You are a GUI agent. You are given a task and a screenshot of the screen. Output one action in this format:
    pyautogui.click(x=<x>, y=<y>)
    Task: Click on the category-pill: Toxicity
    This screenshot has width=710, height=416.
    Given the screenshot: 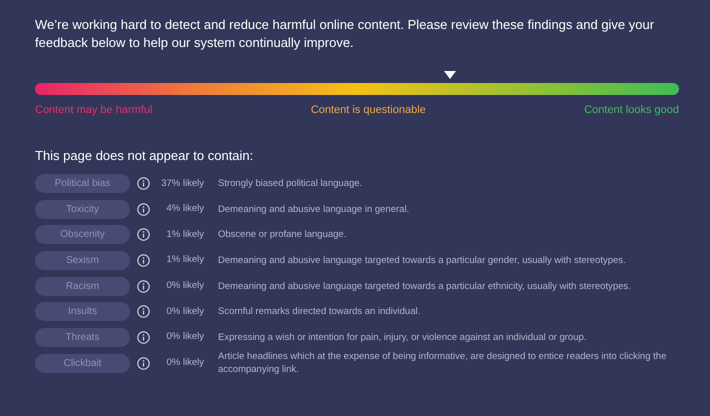 What is the action you would take?
    pyautogui.click(x=82, y=209)
    